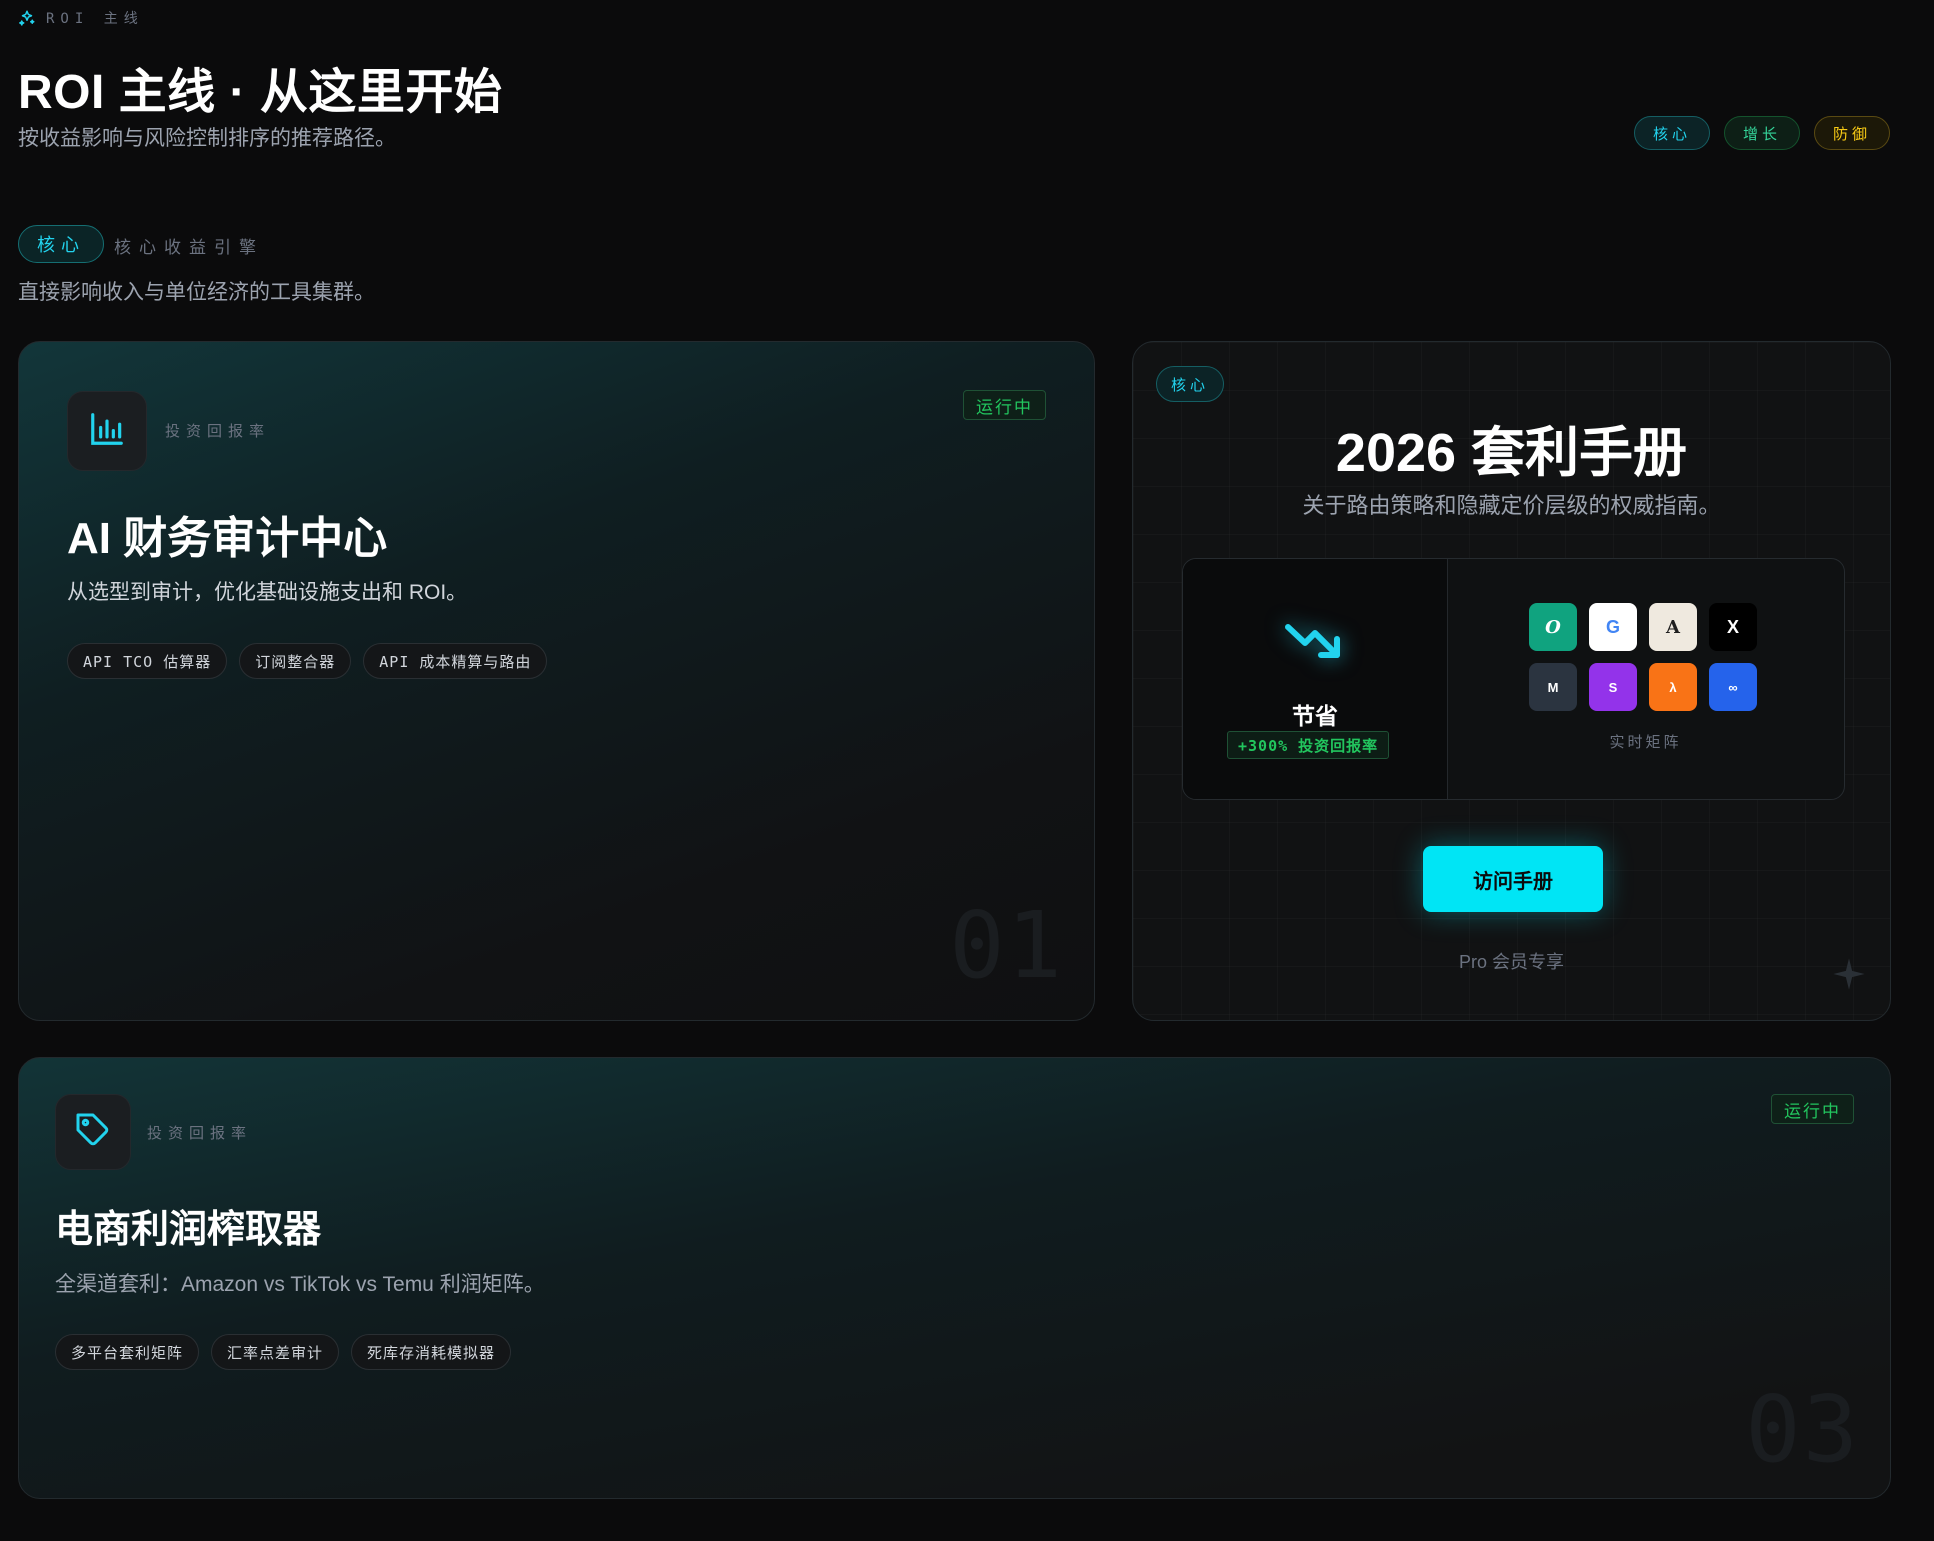 The image size is (1934, 1541). I want to click on provider-tile: S, so click(1613, 687).